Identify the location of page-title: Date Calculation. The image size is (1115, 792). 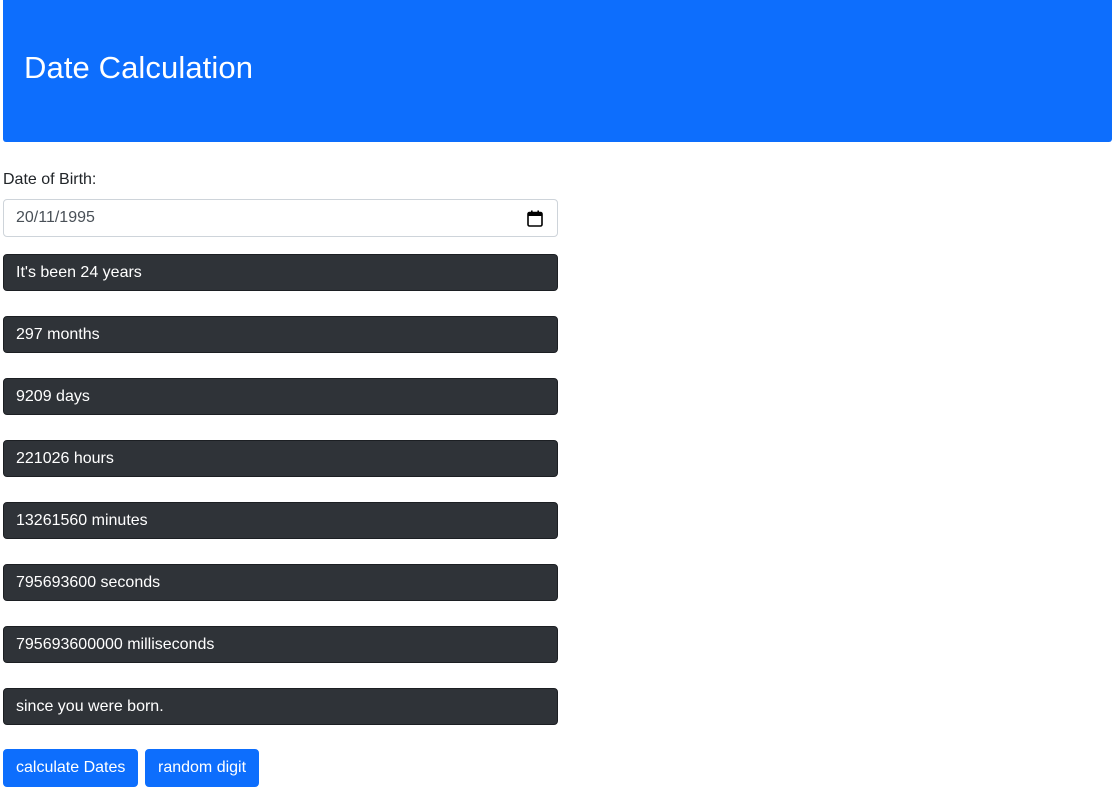
(139, 67).